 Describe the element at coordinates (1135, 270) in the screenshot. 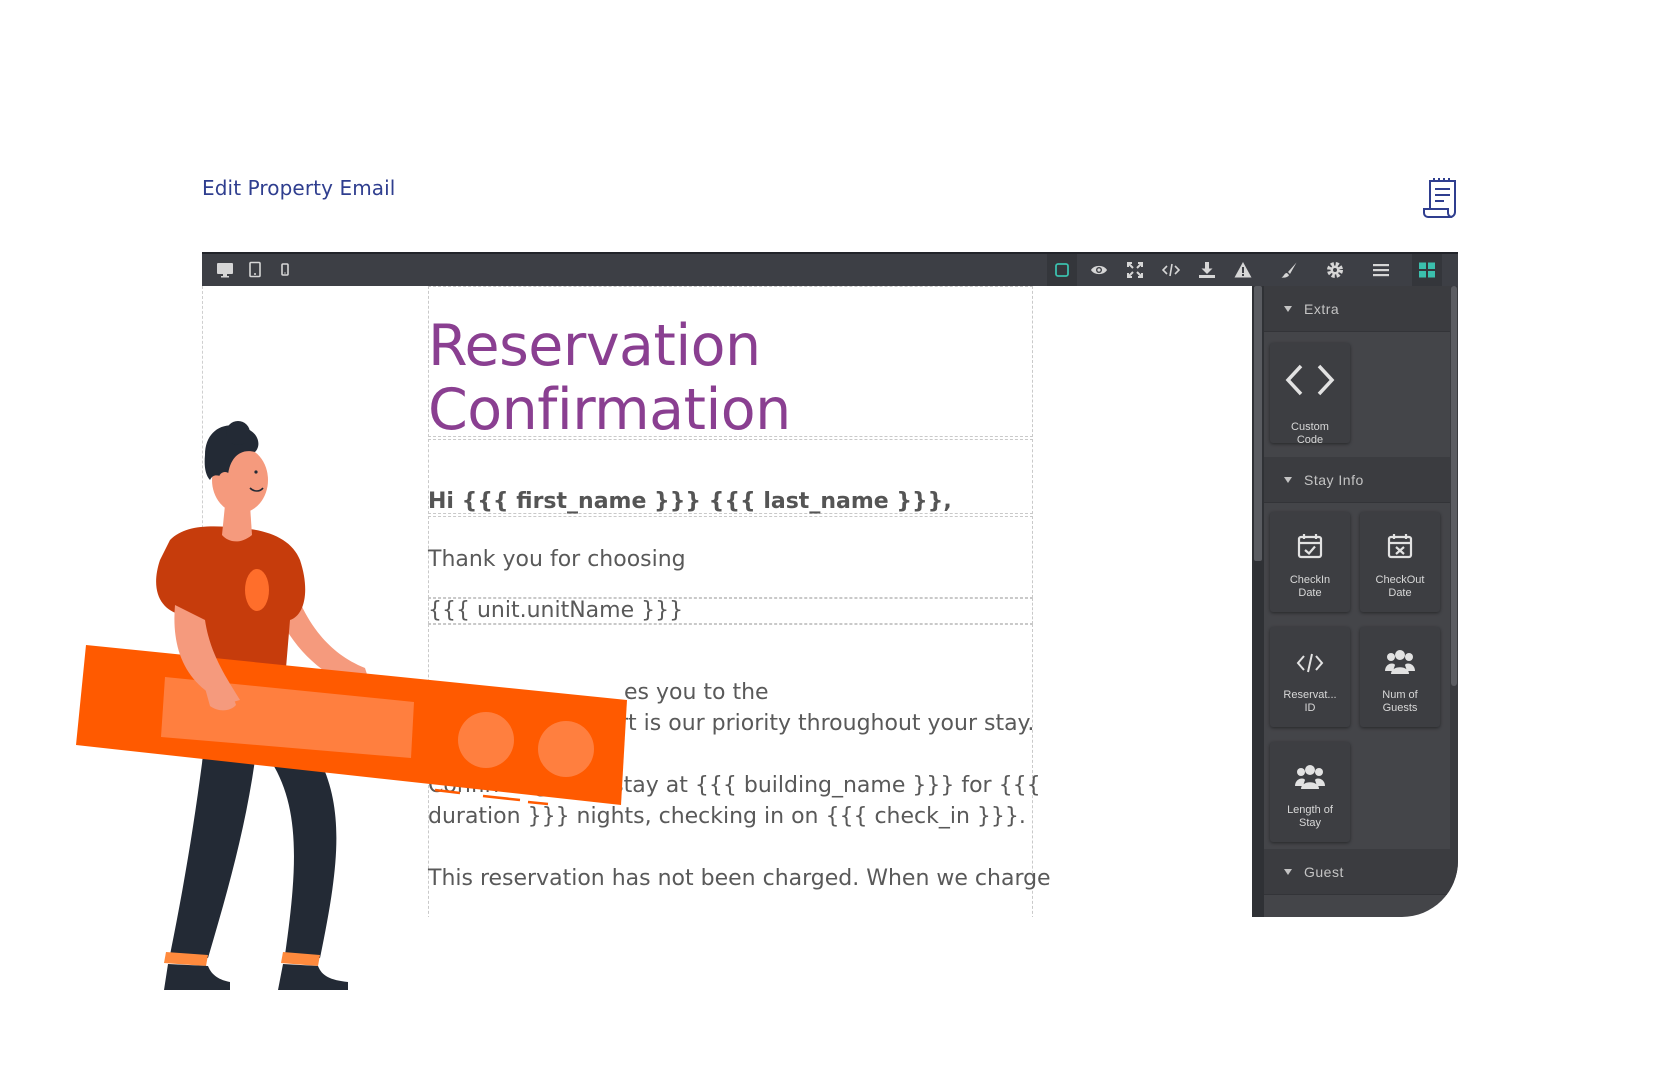

I see `fullscreen-icon` at that location.